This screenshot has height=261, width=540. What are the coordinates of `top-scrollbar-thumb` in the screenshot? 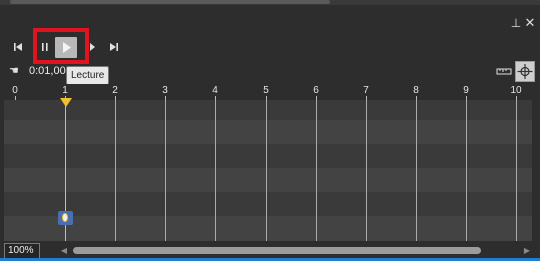 It's located at (170, 2).